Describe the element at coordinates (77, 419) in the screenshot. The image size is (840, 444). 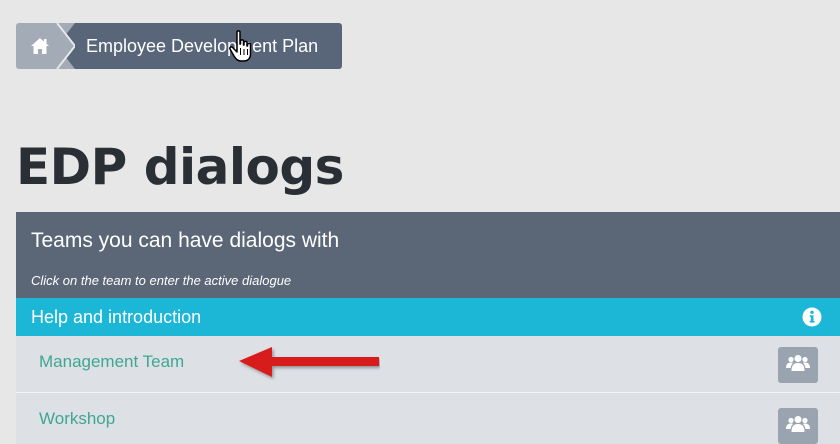
I see `team-link-workshop: Workshop` at that location.